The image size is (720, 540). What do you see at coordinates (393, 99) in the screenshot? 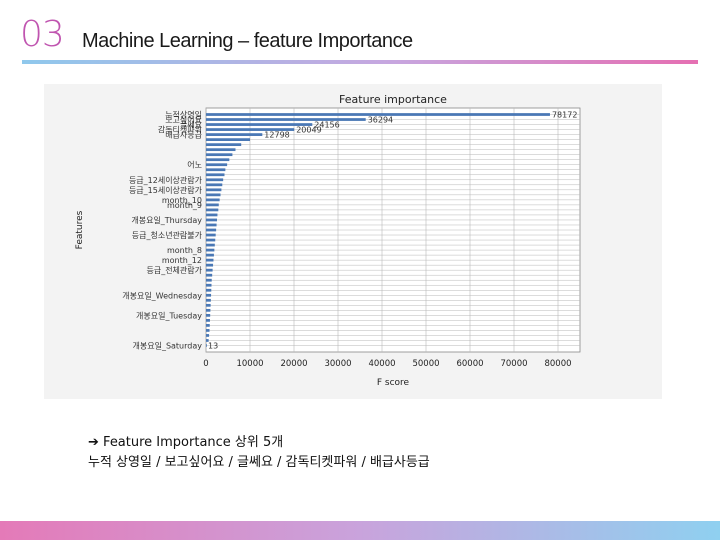
I see `chart-title: Feature importance` at bounding box center [393, 99].